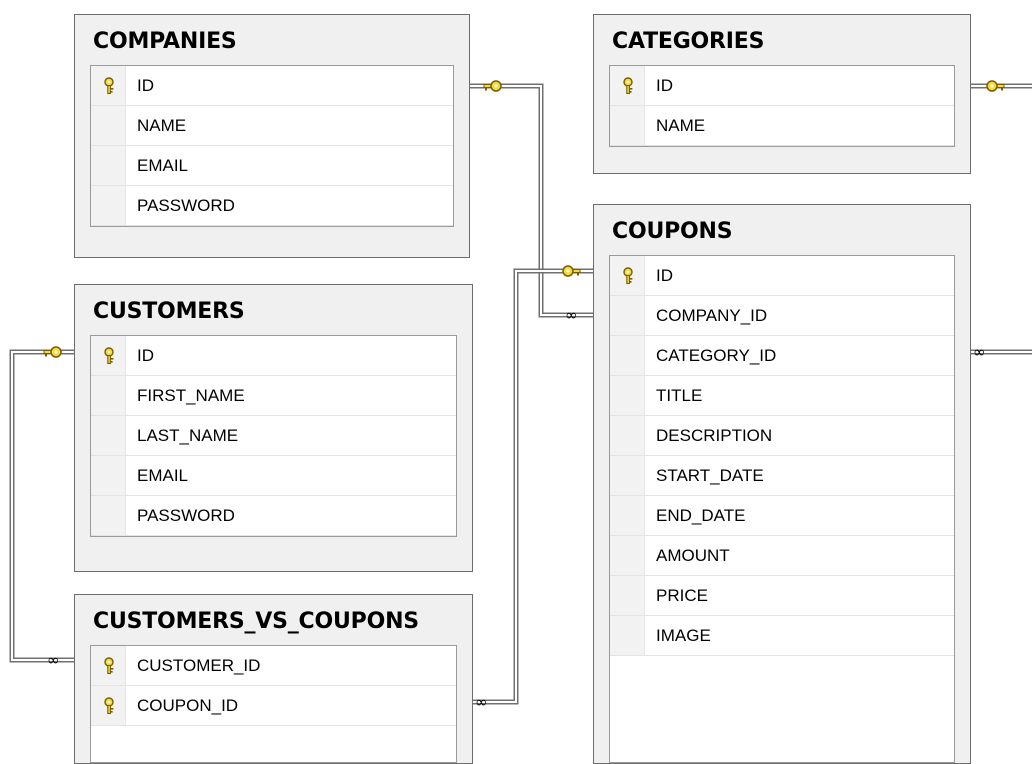 Image resolution: width=1032 pixels, height=764 pixels. Describe the element at coordinates (710, 475) in the screenshot. I see `column-name: START_DATE` at that location.